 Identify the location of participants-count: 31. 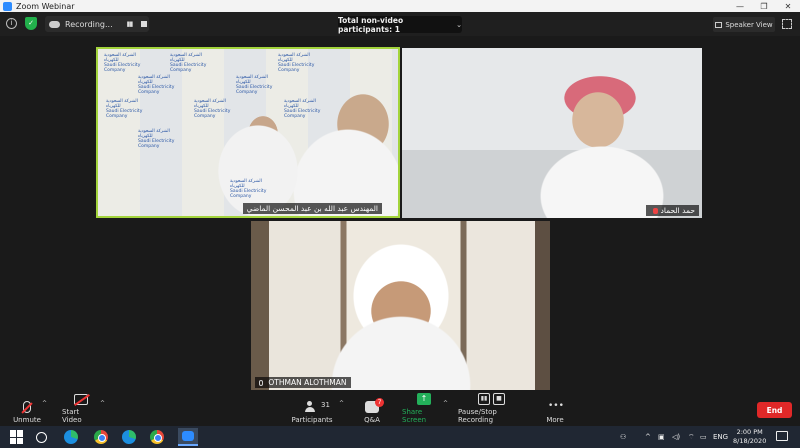
(325, 405).